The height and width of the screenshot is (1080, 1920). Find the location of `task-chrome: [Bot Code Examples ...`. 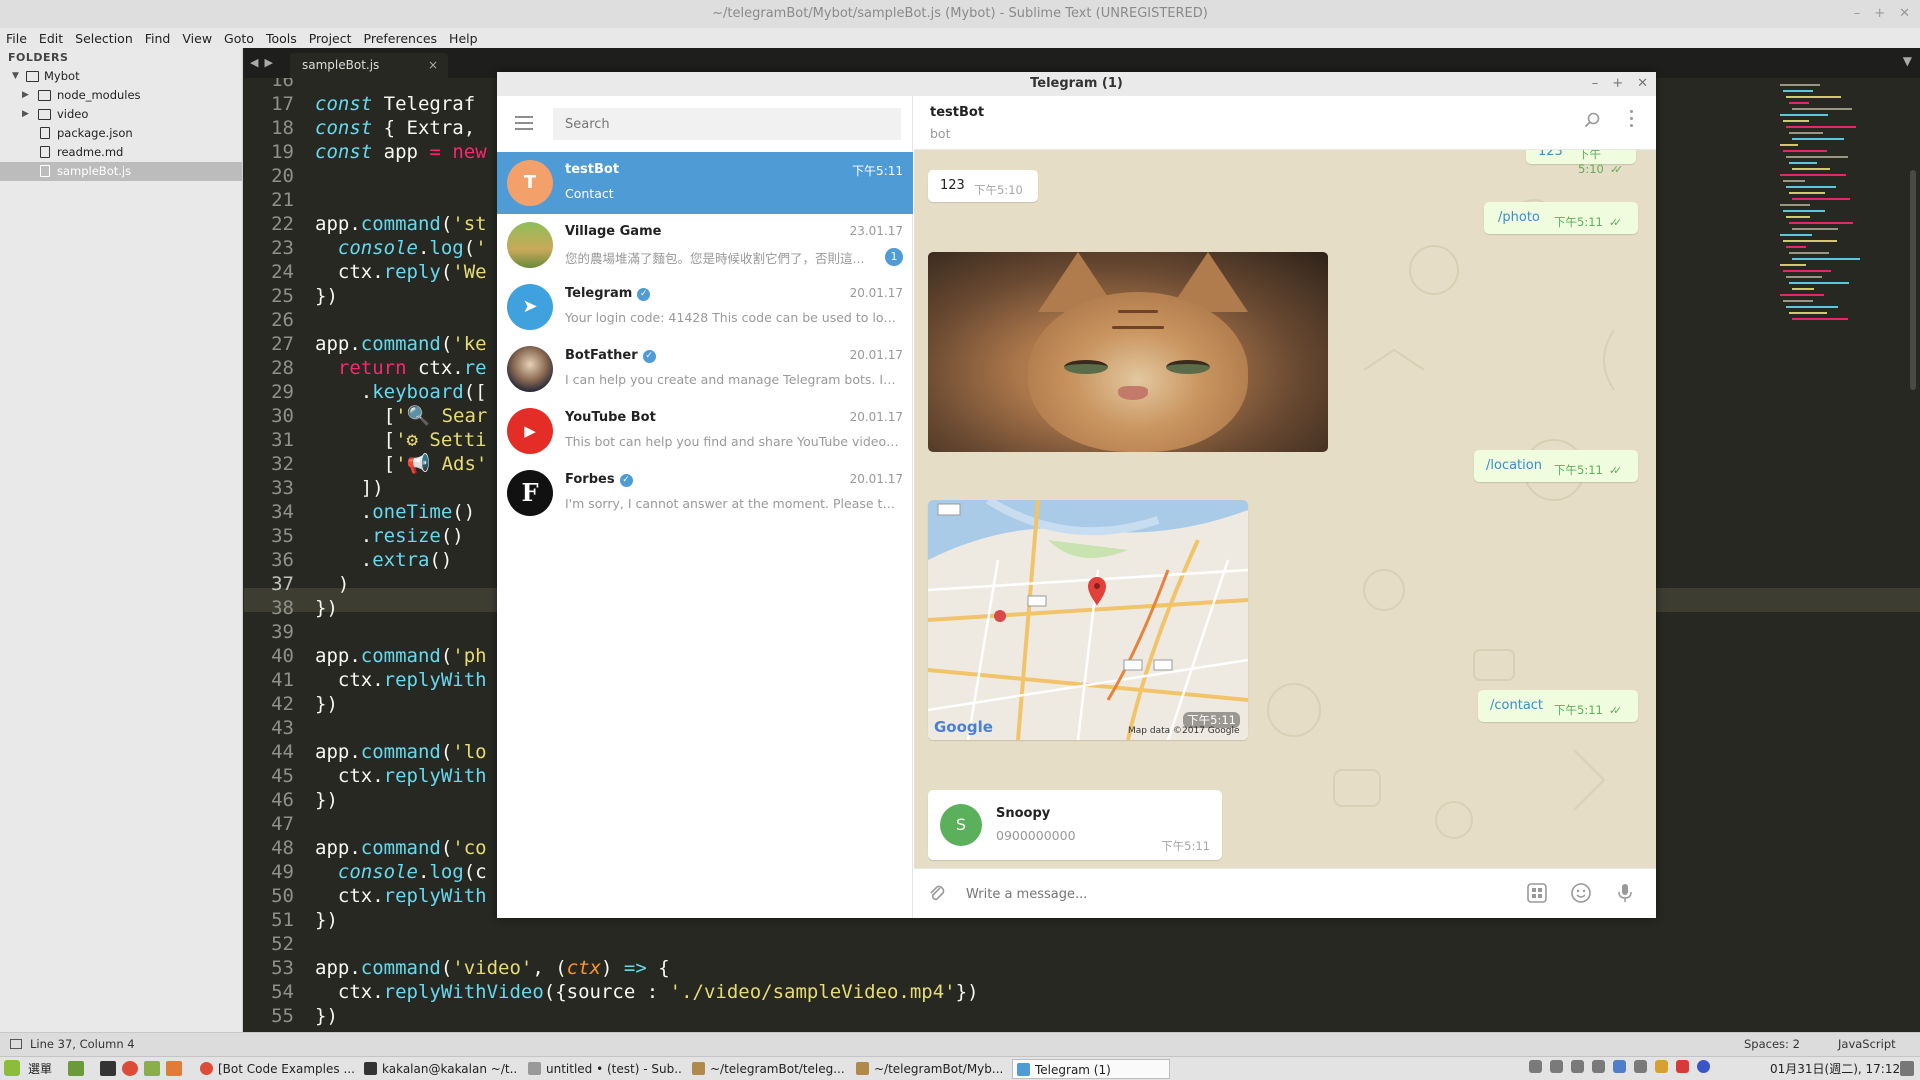

task-chrome: [Bot Code Examples ... is located at coordinates (275, 1069).